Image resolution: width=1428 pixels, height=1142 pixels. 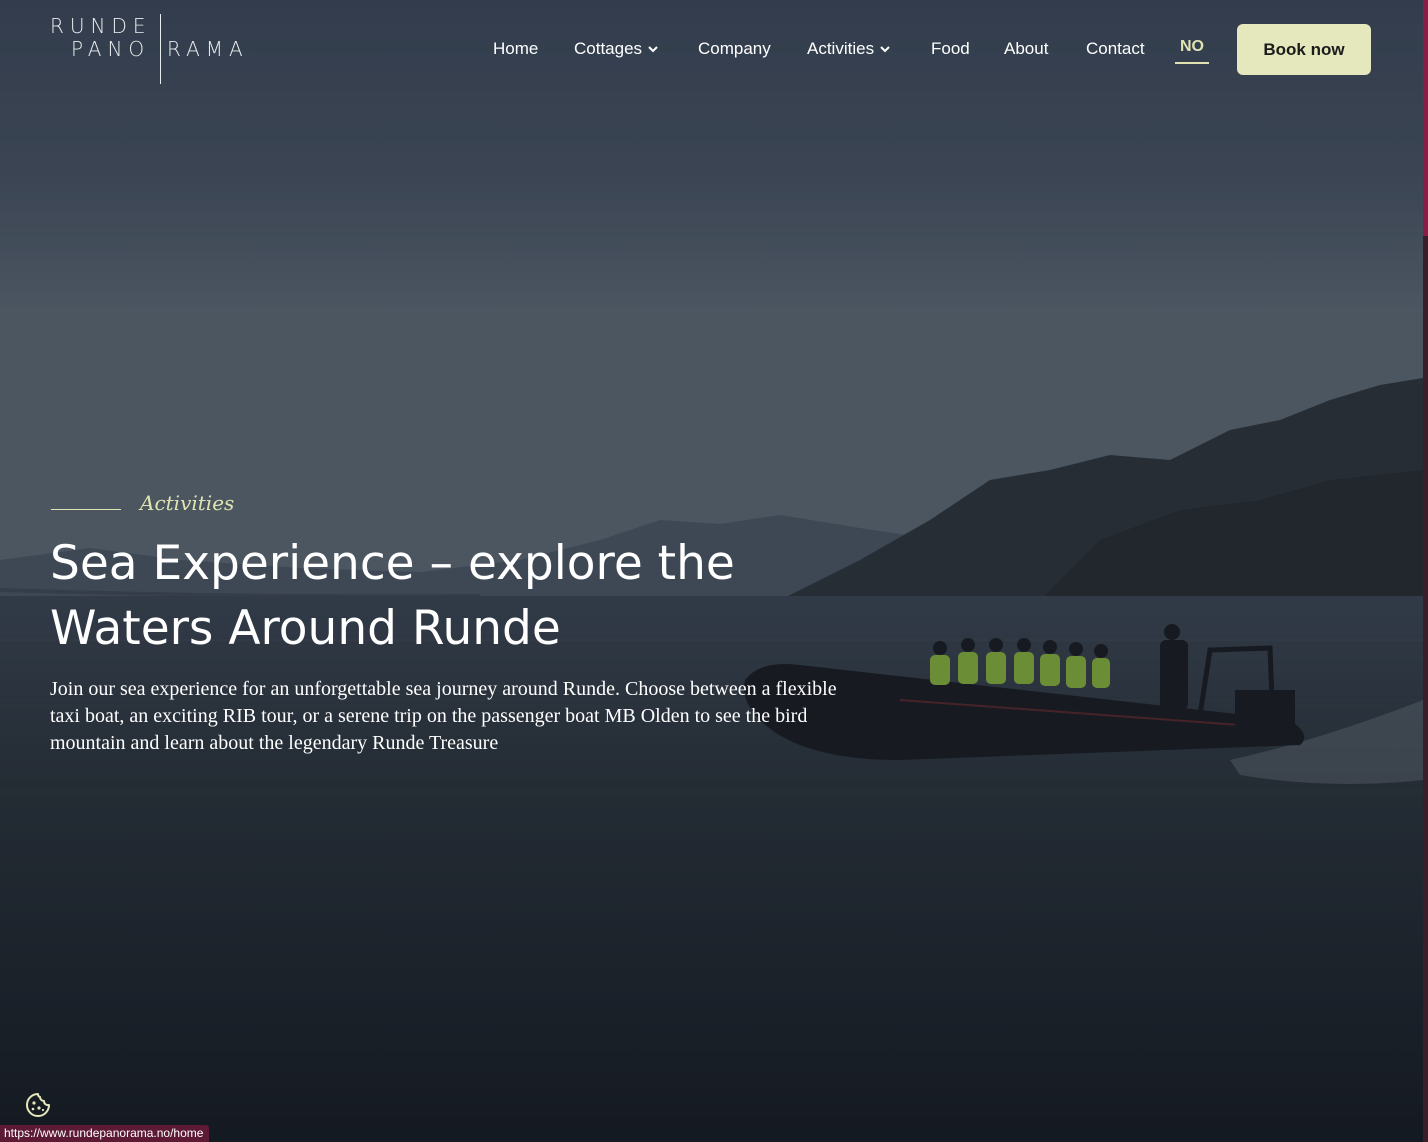 I want to click on nav-item-label: Home, so click(x=516, y=48).